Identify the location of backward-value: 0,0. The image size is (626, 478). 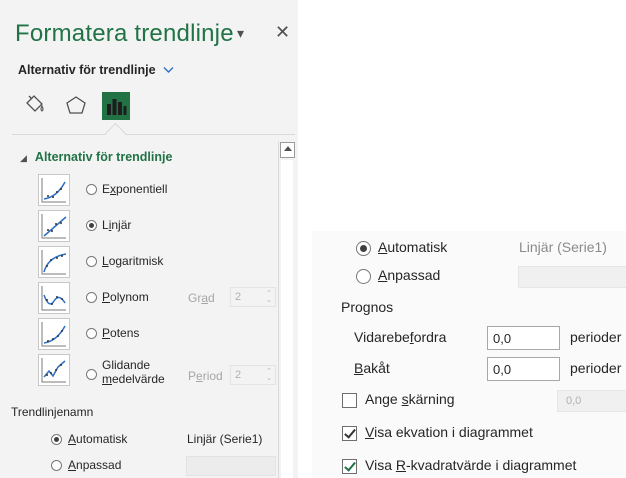
(502, 369).